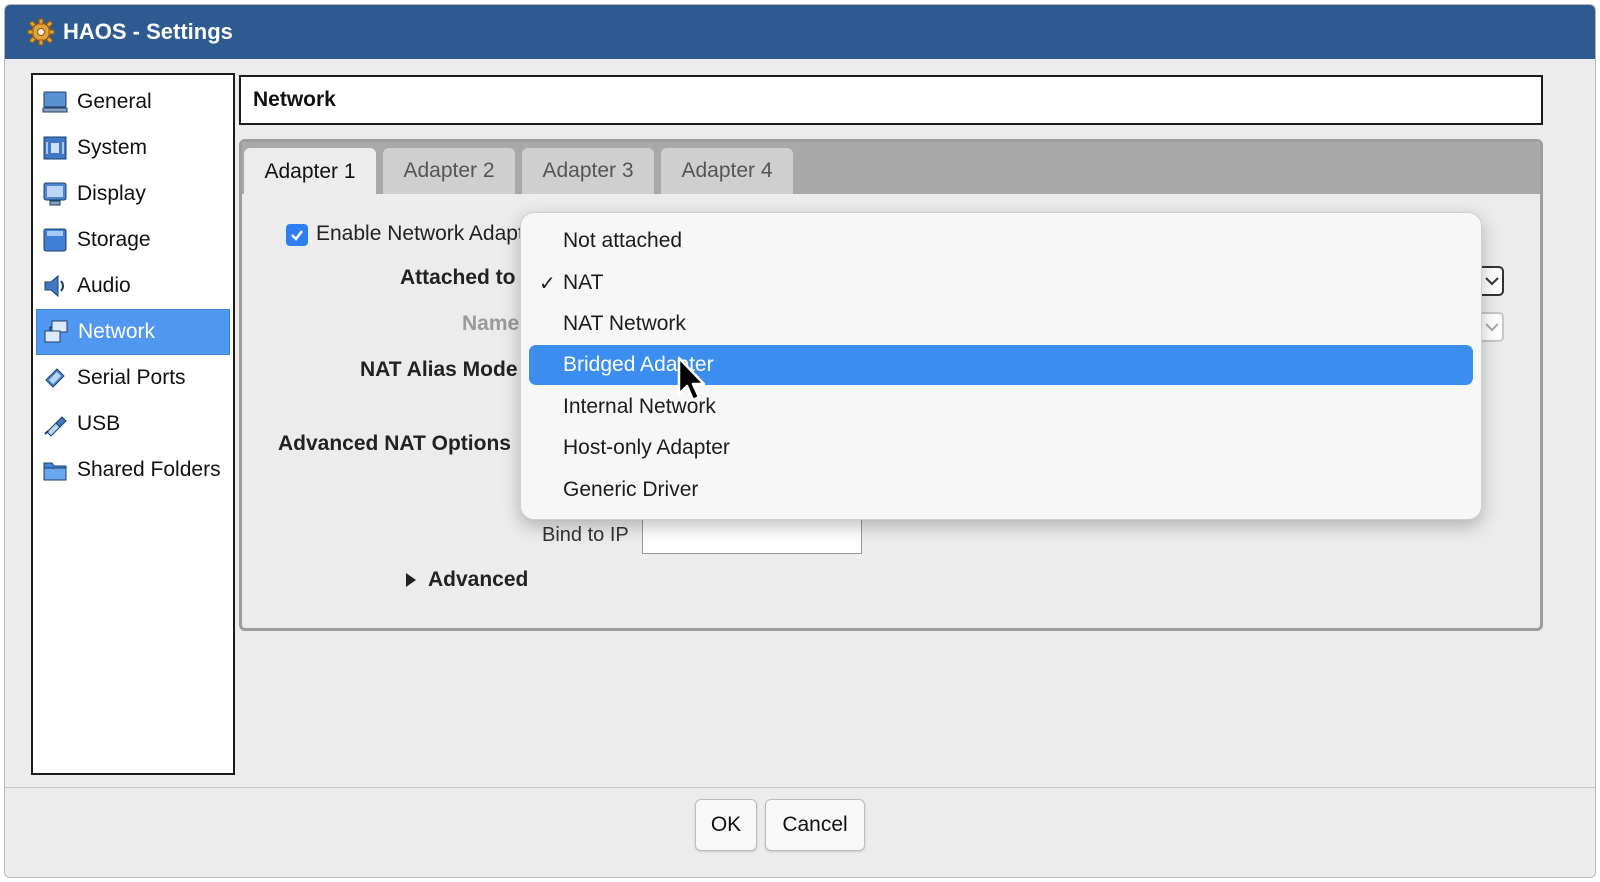 This screenshot has height=882, width=1600. Describe the element at coordinates (891, 168) in the screenshot. I see `tab-bar: Adapter 1 Adapter 2 Adapter 3 Adapter 4` at that location.